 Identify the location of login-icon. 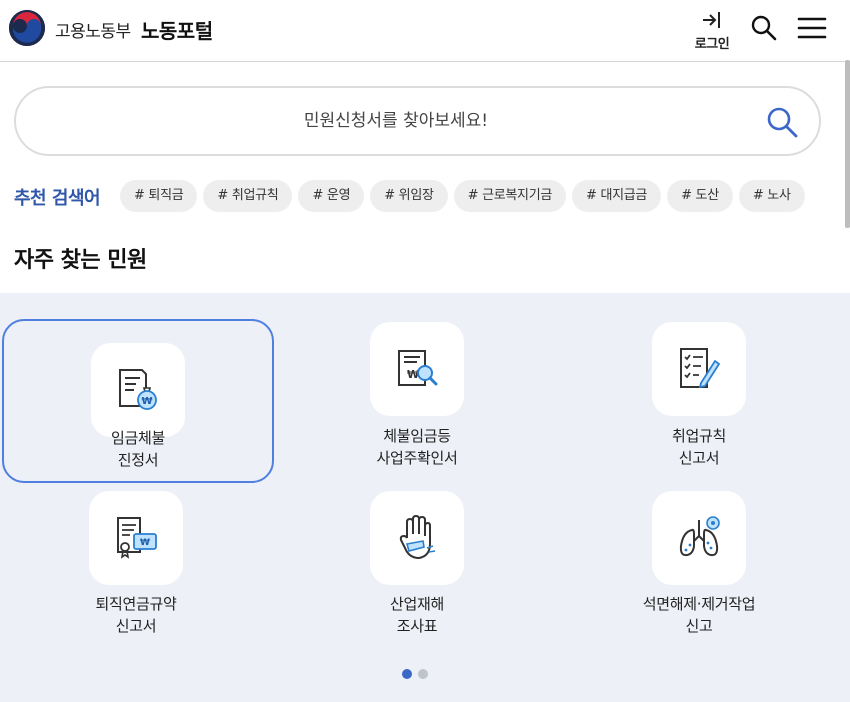
(711, 20).